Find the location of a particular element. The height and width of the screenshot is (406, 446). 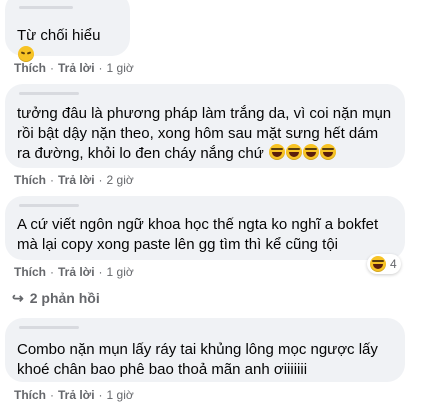

comment-text: Từ chối hiểu is located at coordinates (68, 46).